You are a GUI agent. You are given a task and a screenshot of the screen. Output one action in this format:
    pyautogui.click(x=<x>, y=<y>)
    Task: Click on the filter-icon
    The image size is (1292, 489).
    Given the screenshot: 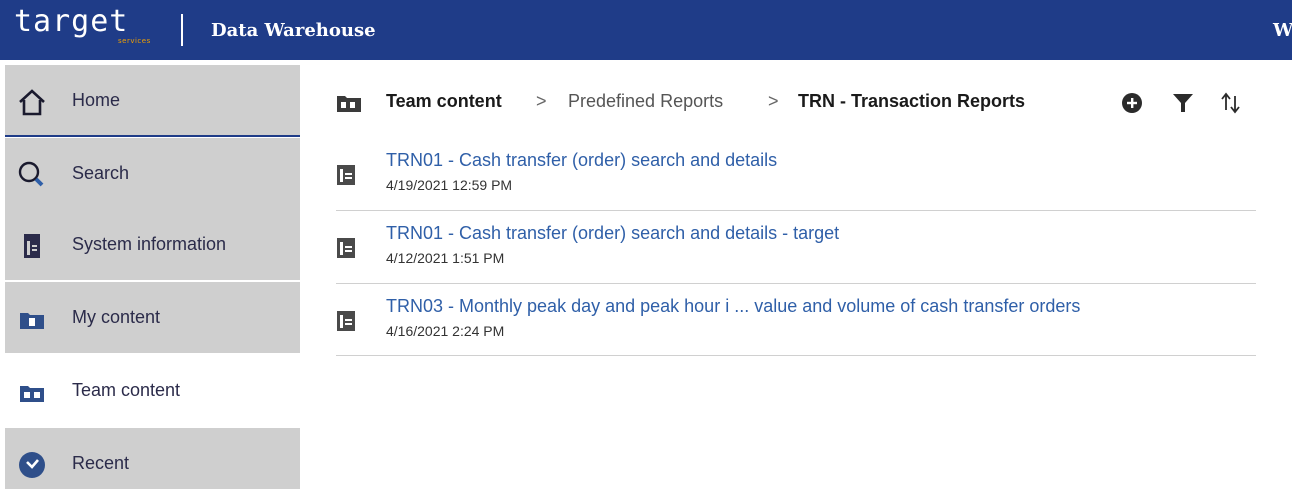 What is the action you would take?
    pyautogui.click(x=1183, y=103)
    